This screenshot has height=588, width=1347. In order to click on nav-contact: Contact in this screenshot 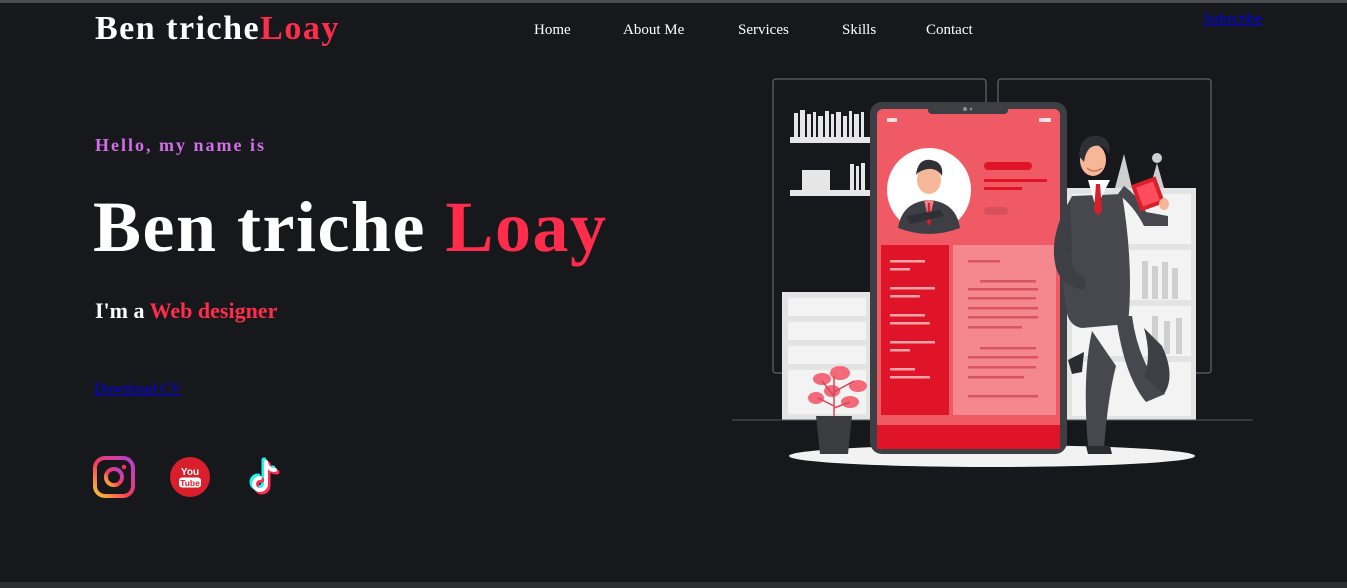, I will do `click(949, 30)`.